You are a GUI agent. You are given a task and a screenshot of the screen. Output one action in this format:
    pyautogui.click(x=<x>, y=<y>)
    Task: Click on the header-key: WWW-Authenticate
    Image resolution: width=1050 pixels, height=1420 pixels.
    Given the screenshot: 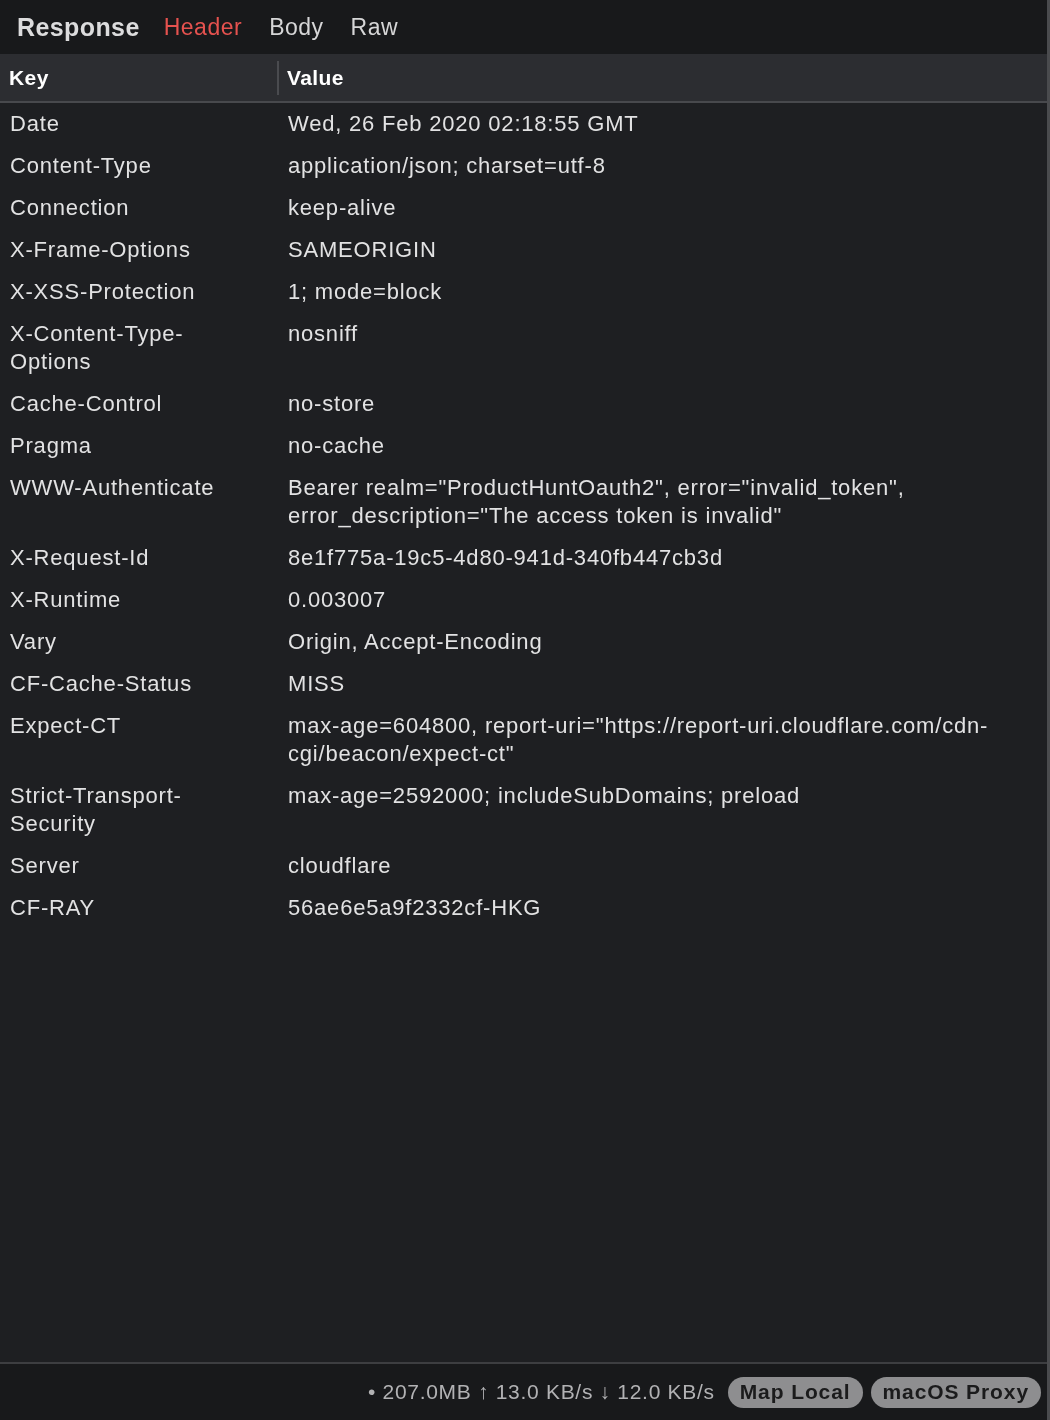 What is the action you would take?
    pyautogui.click(x=130, y=488)
    